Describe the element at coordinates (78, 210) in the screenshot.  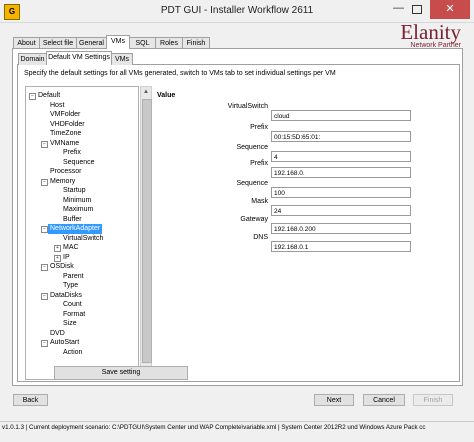
I see `tree-item: Maximum` at that location.